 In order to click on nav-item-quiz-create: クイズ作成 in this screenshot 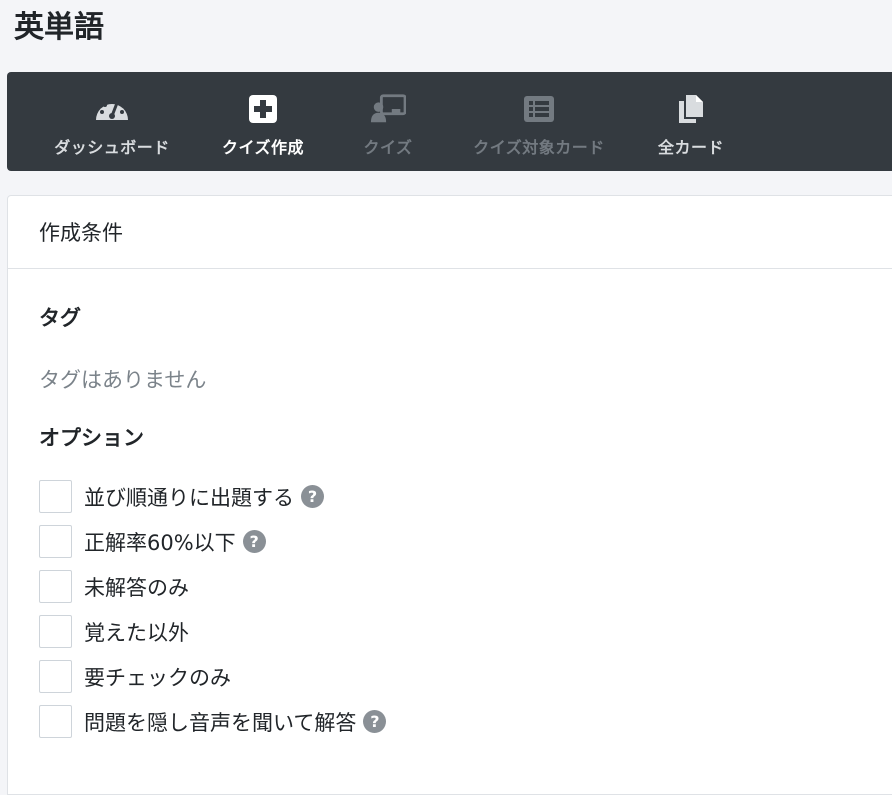, I will do `click(263, 121)`.